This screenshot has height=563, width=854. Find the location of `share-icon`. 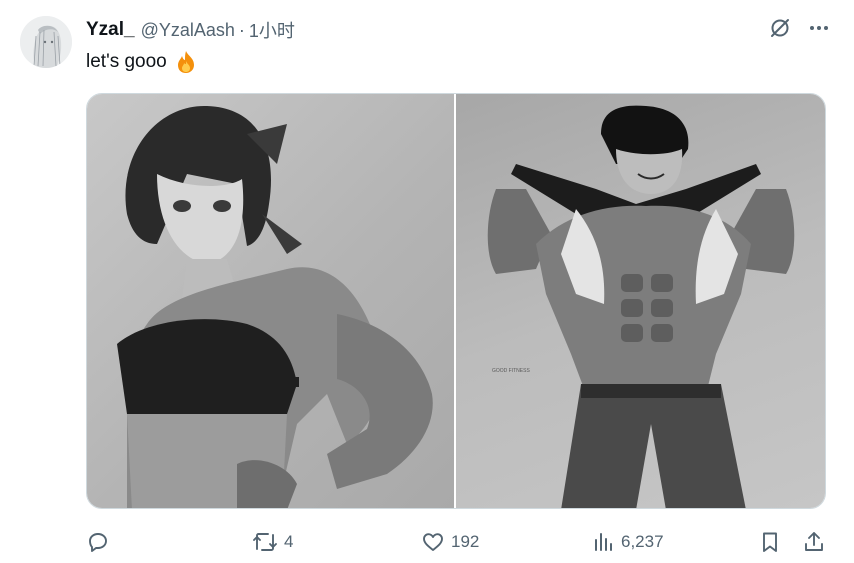

share-icon is located at coordinates (814, 541).